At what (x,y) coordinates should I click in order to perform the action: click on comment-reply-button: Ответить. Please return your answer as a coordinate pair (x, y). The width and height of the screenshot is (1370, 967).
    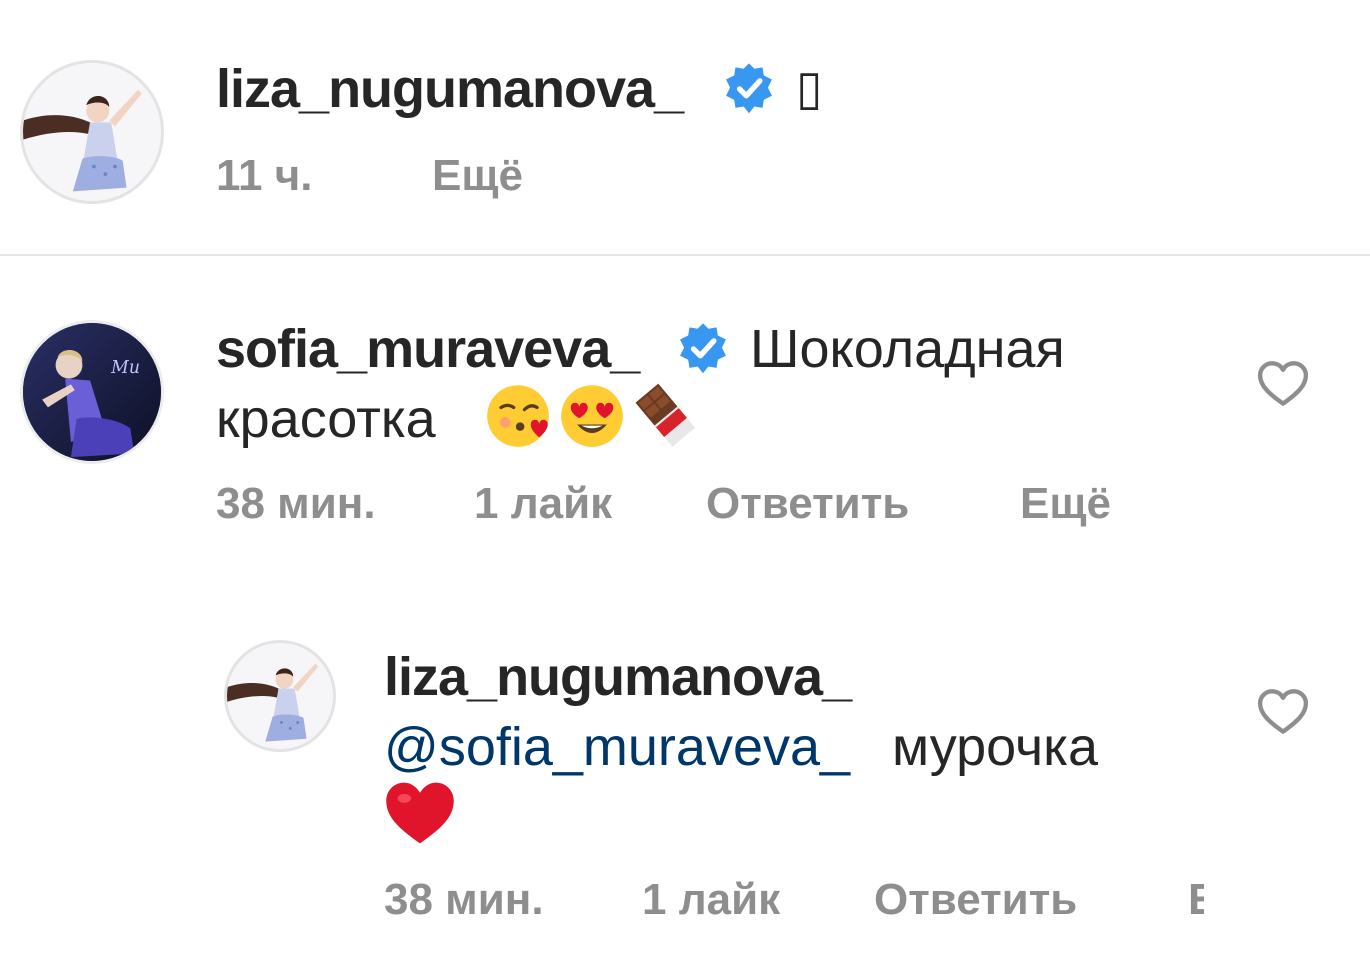
    Looking at the image, I should click on (807, 504).